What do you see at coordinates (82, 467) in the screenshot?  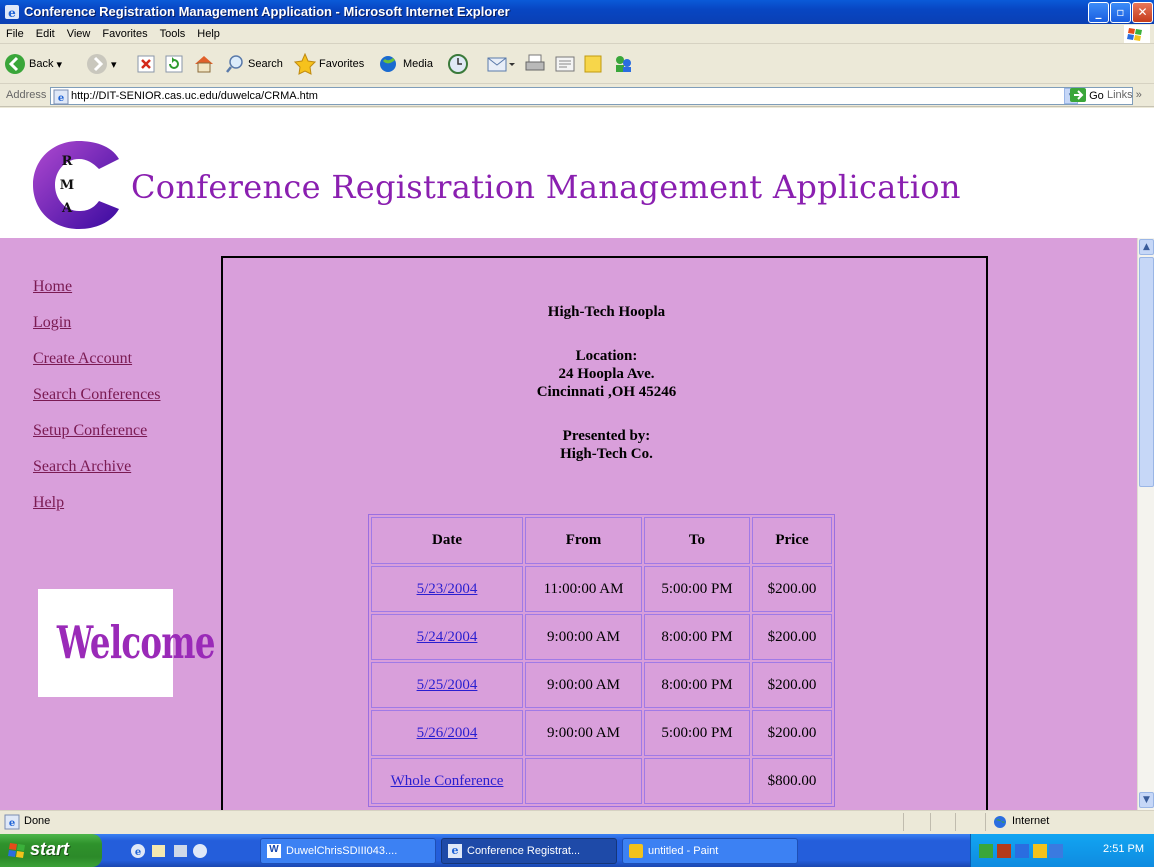 I see `nav-search-archive: Search Archive` at bounding box center [82, 467].